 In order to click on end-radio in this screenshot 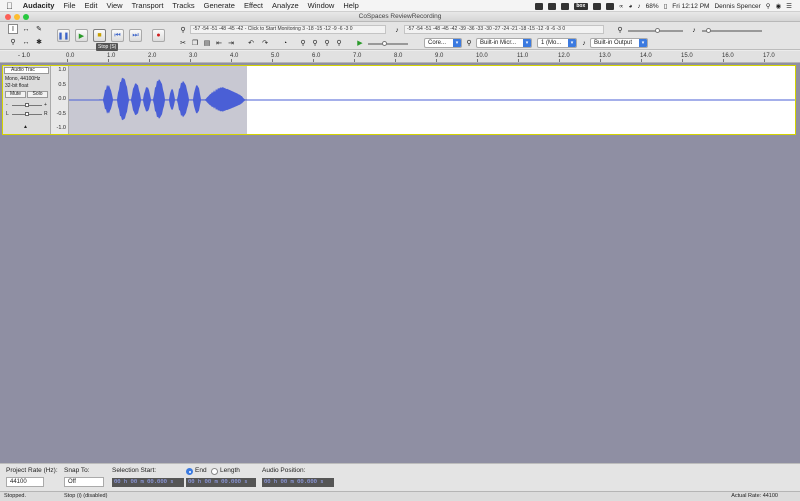, I will do `click(189, 471)`.